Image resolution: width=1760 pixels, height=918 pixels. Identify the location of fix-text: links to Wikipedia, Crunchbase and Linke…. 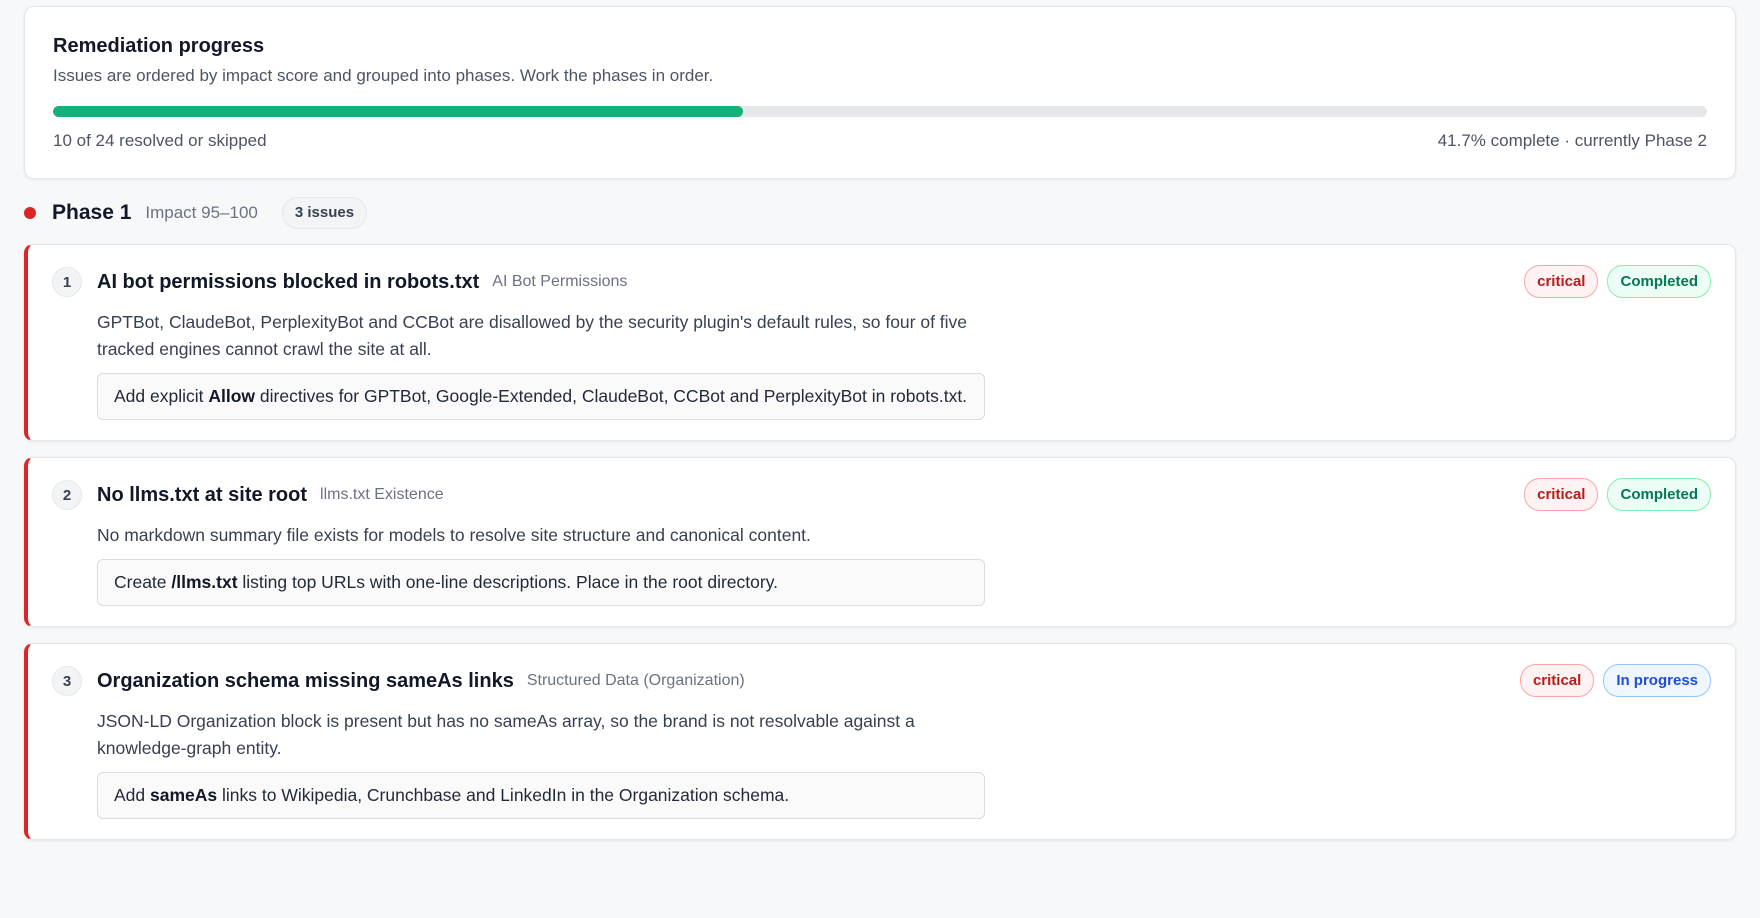
(503, 795).